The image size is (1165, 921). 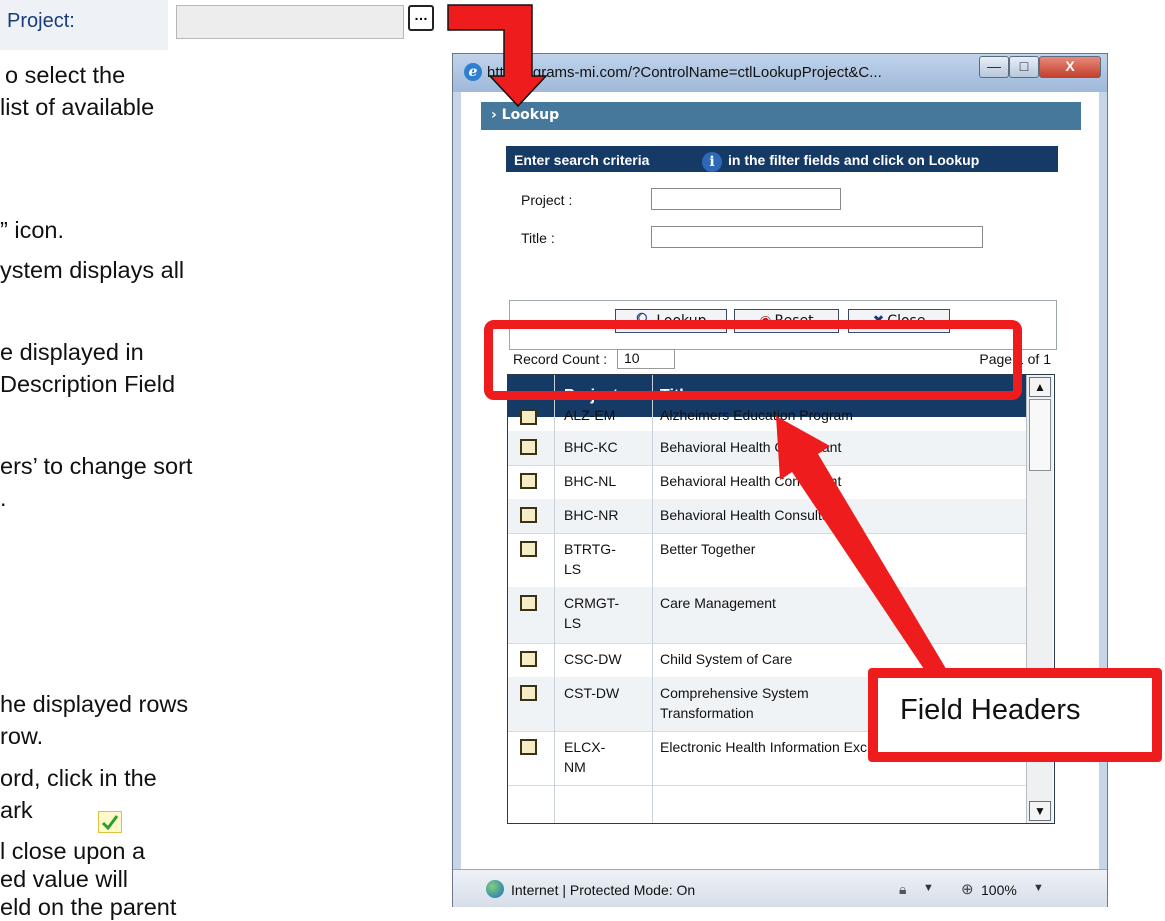 I want to click on minimize-button: —, so click(x=994, y=67).